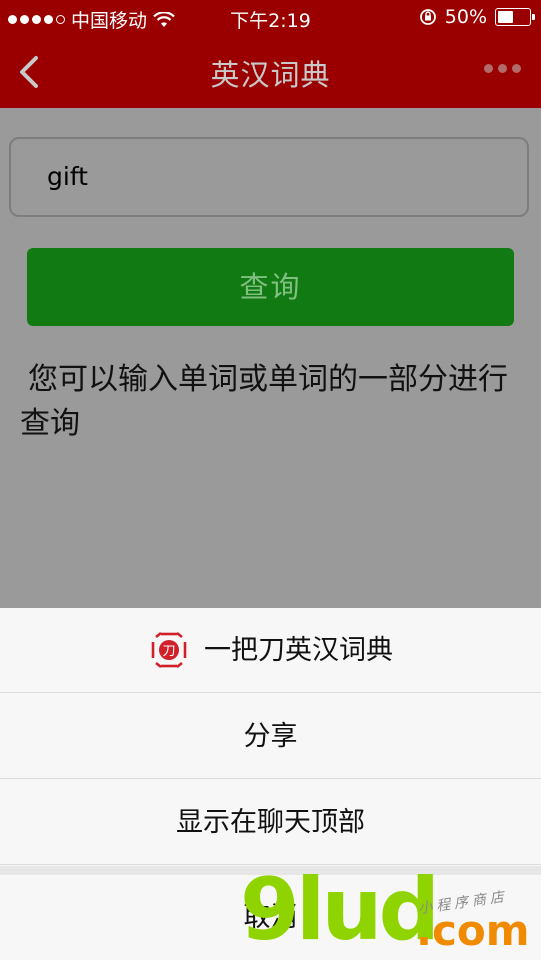 The width and height of the screenshot is (541, 960). Describe the element at coordinates (270, 287) in the screenshot. I see `query-button: 查询` at that location.